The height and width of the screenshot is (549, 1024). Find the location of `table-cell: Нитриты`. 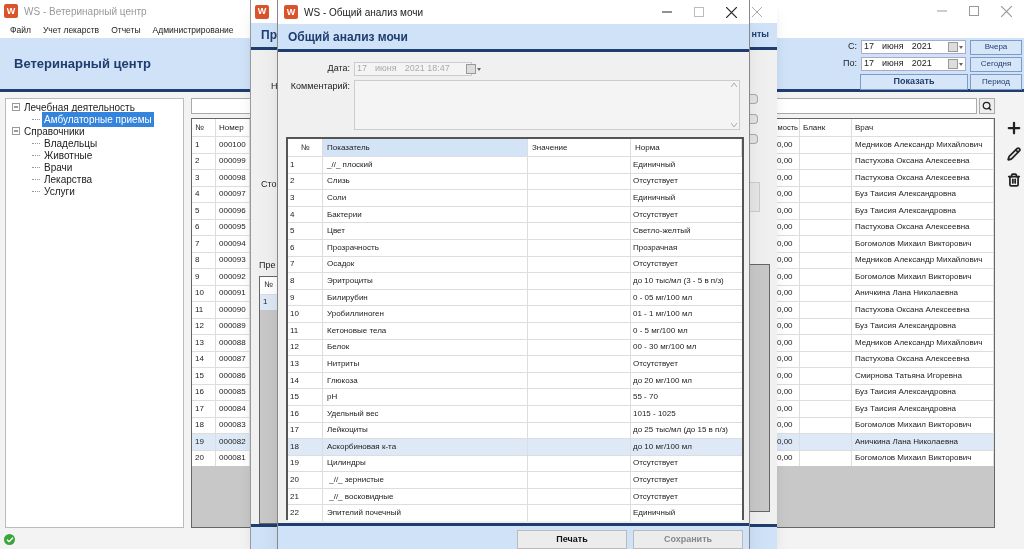

table-cell: Нитриты is located at coordinates (425, 364).